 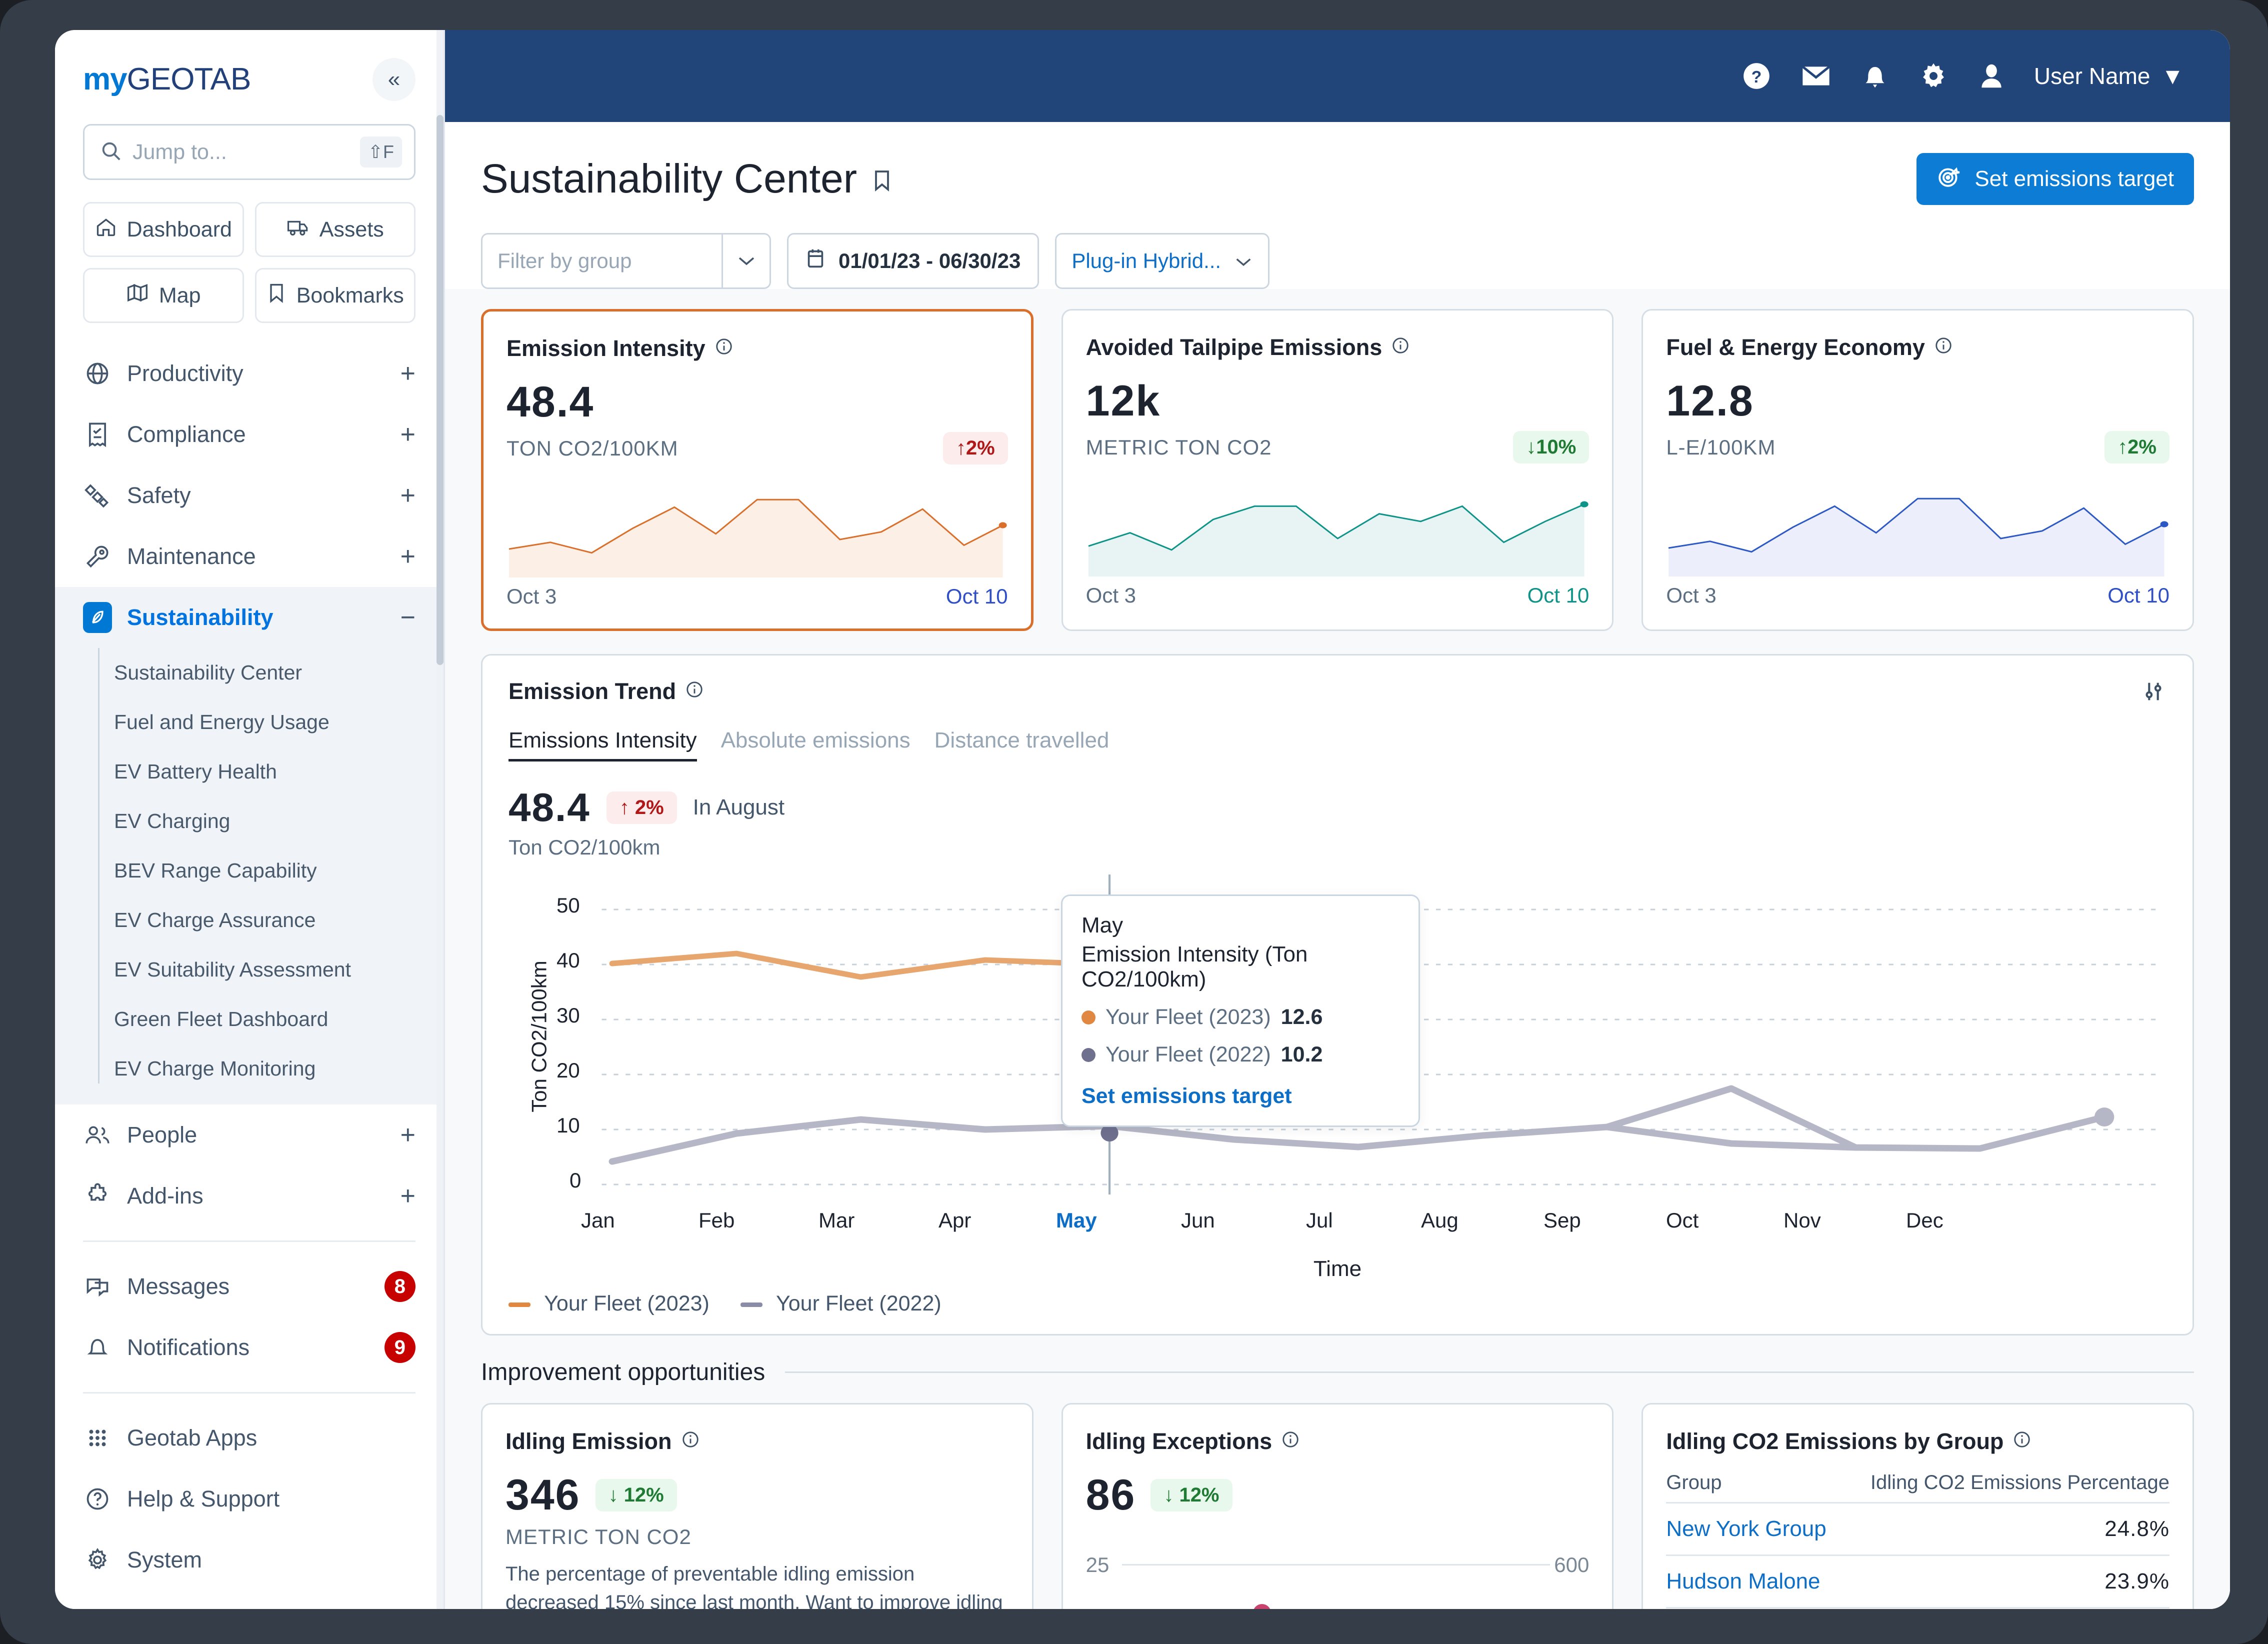 What do you see at coordinates (1721, 447) in the screenshot?
I see `kpi-unit: L-E/100KM` at bounding box center [1721, 447].